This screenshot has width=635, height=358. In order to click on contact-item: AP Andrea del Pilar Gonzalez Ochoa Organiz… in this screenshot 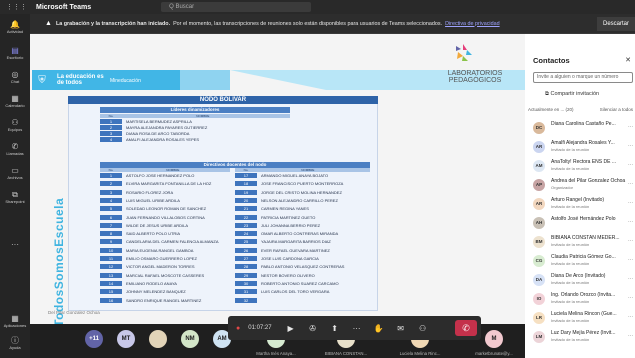, I will do `click(582, 185)`.